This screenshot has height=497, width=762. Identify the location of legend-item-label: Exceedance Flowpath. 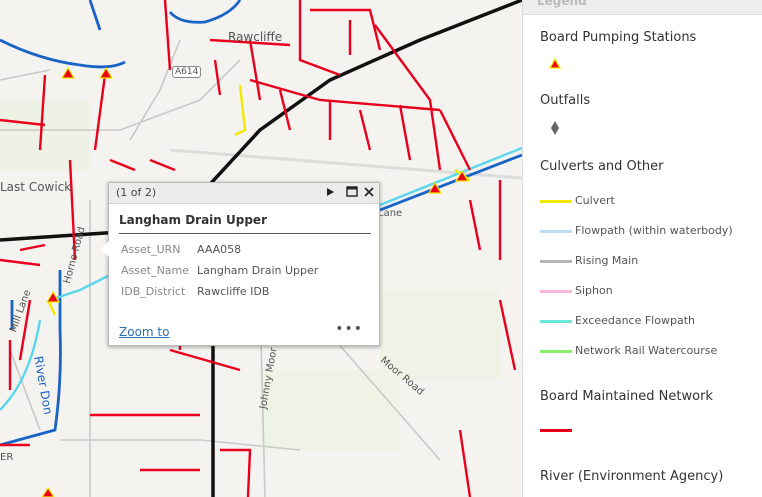
(635, 320).